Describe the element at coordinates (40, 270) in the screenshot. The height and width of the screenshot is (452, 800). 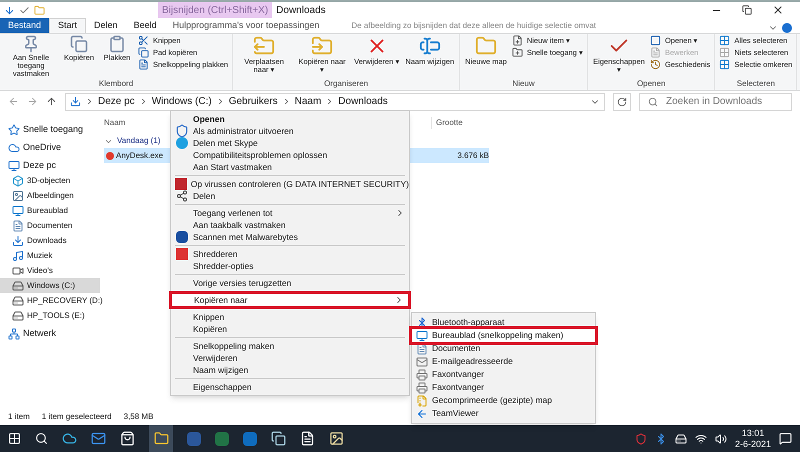
I see `sidebar-label: Video's` at that location.